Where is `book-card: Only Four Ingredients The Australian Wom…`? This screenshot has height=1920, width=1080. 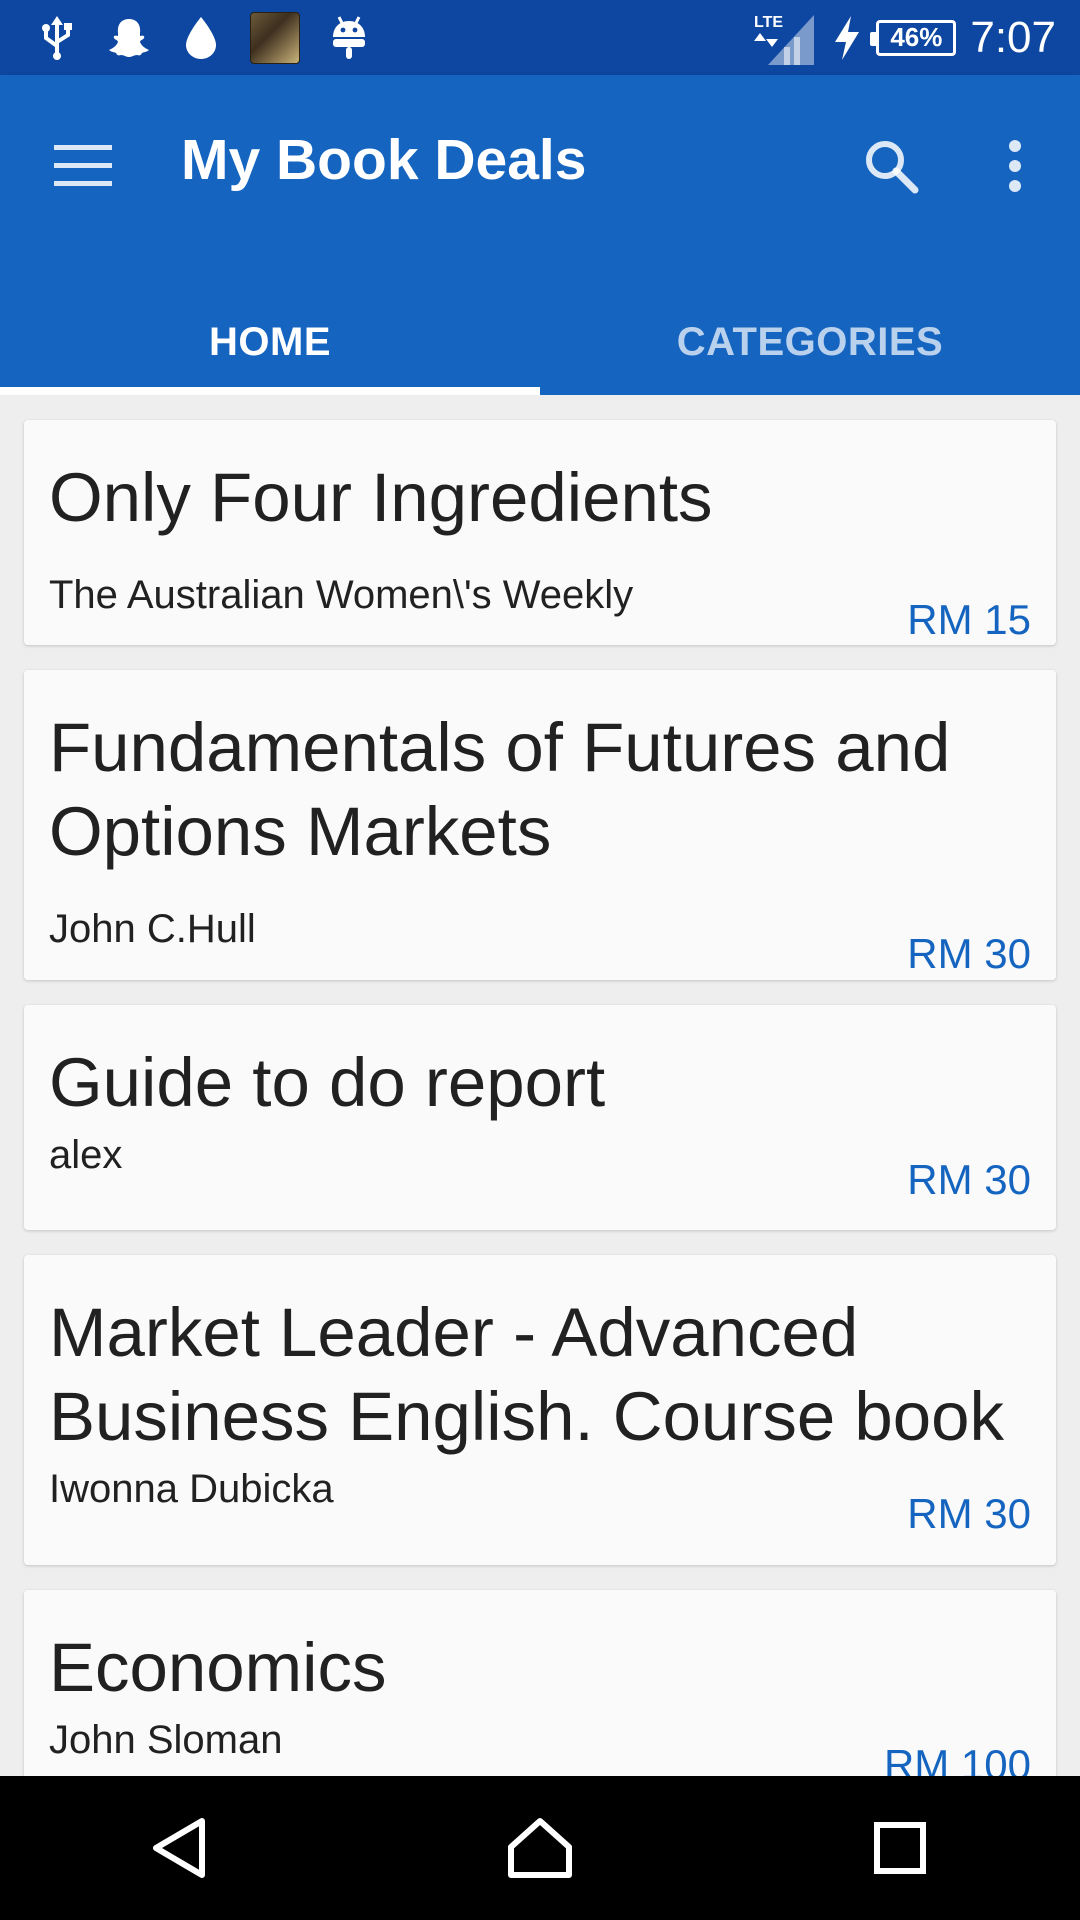
book-card: Only Four Ingredients The Australian Wom… is located at coordinates (540, 532).